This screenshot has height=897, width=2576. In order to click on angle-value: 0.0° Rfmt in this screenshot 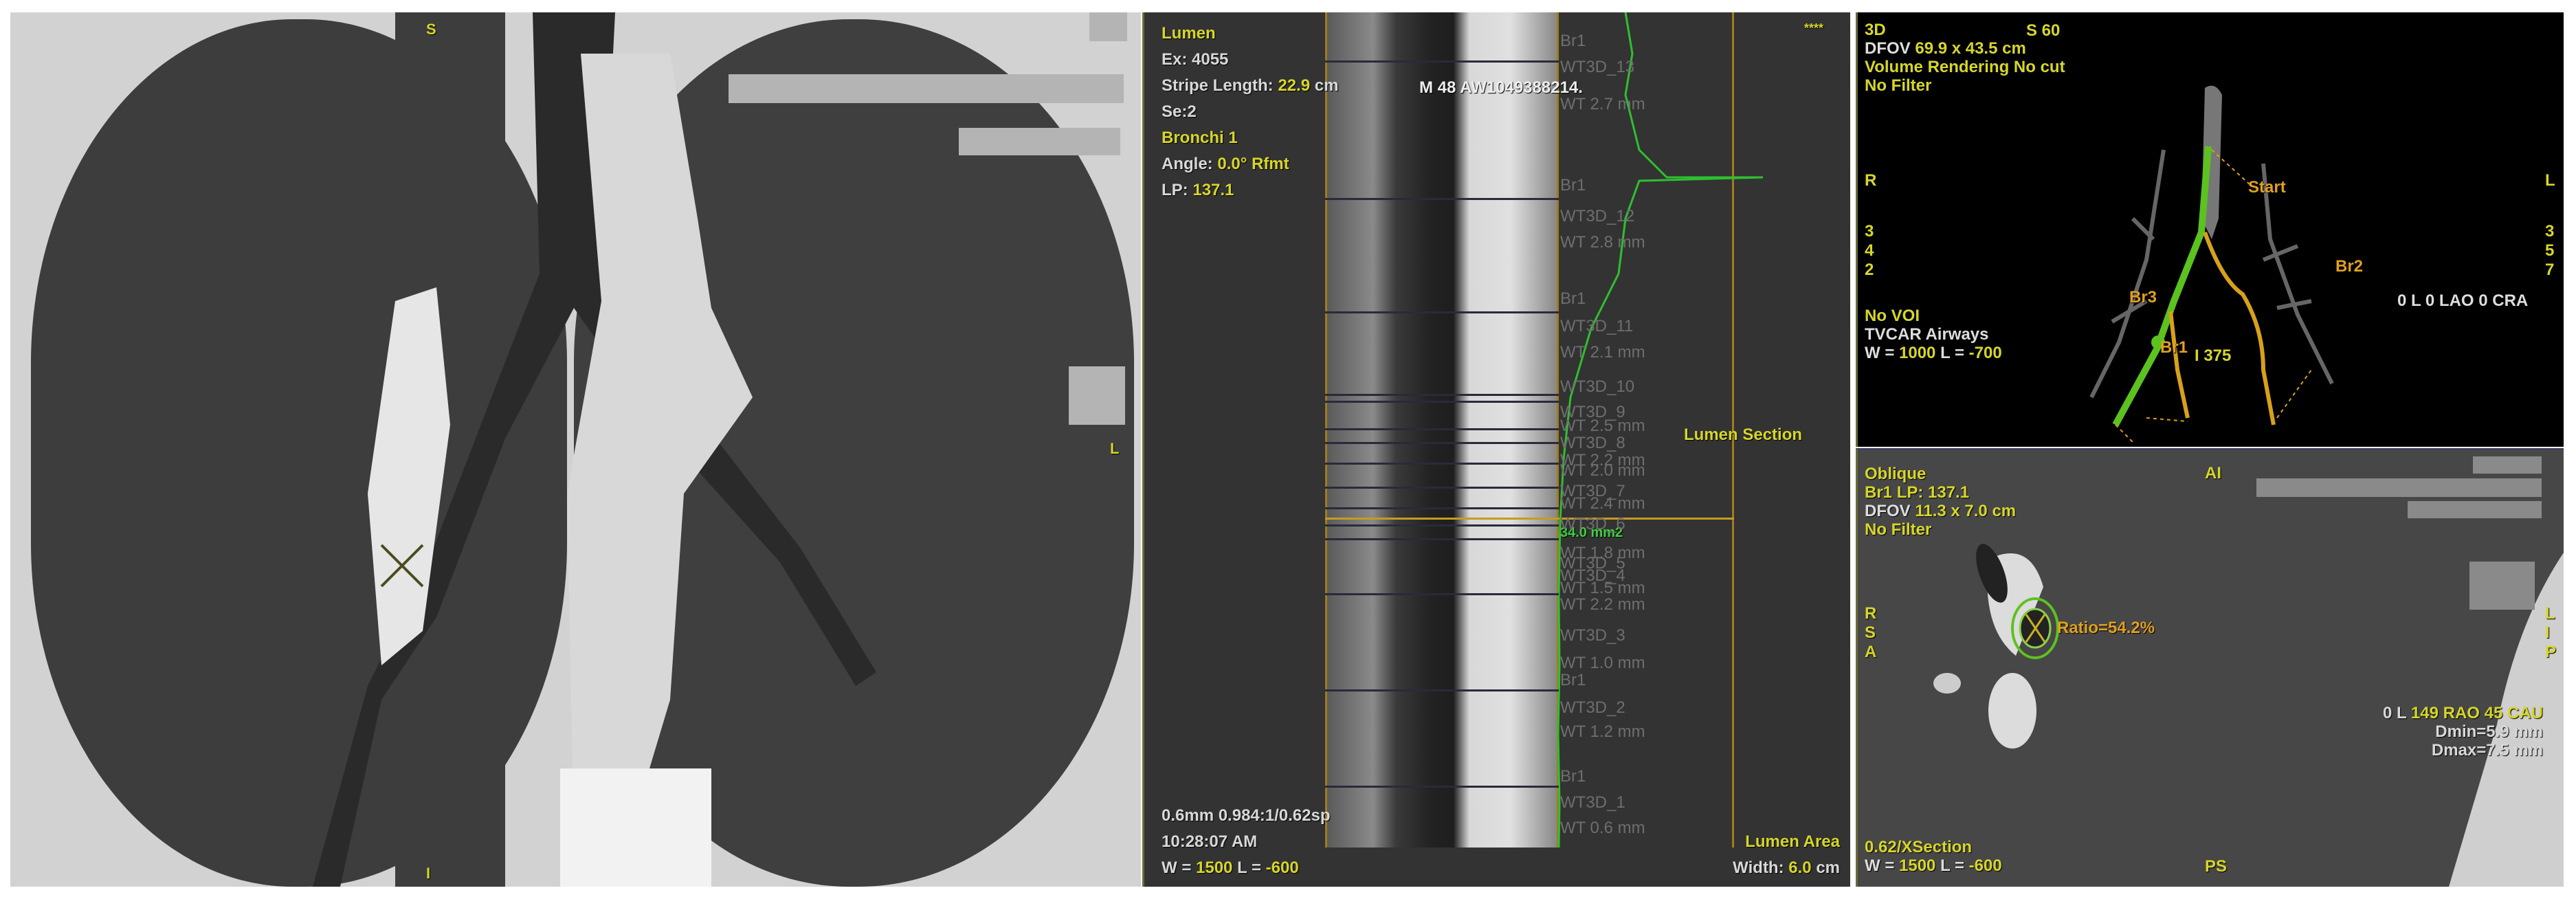, I will do `click(1253, 164)`.